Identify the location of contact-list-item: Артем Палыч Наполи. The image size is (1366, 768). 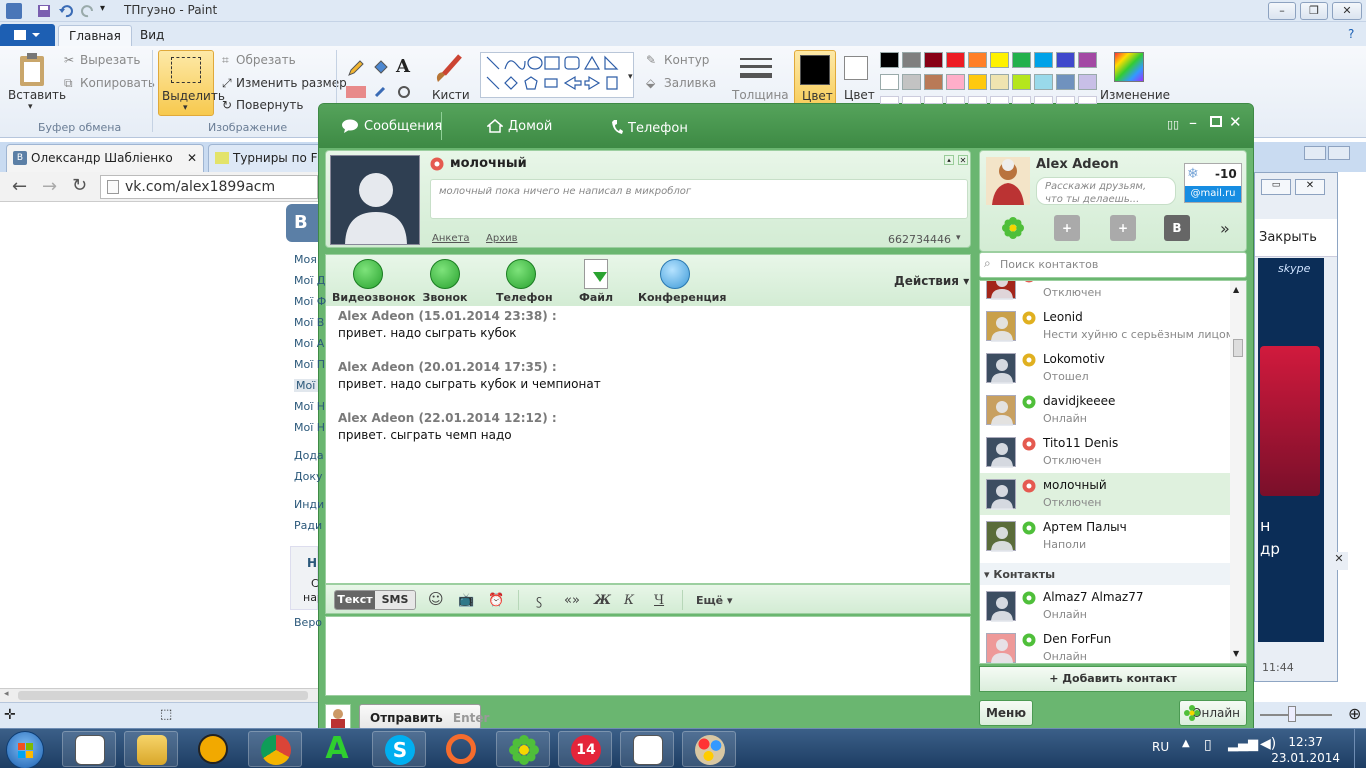
(1105, 536).